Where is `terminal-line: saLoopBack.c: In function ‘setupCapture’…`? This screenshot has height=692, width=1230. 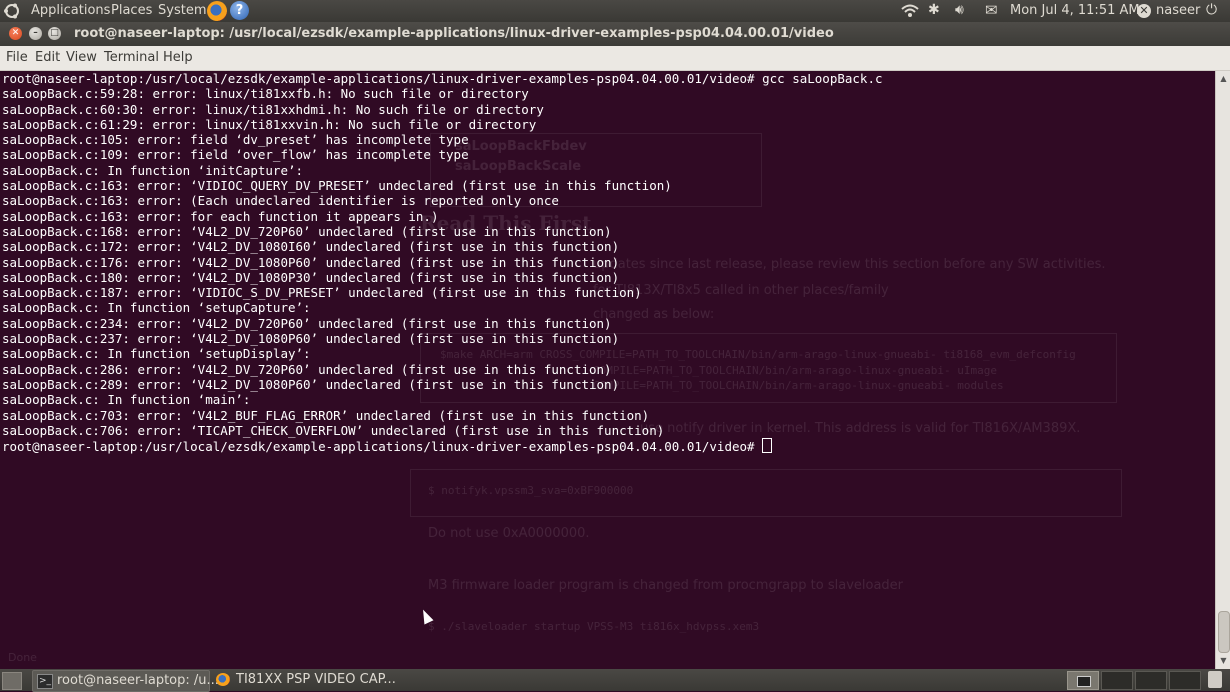 terminal-line: saLoopBack.c: In function ‘setupCapture’… is located at coordinates (156, 308).